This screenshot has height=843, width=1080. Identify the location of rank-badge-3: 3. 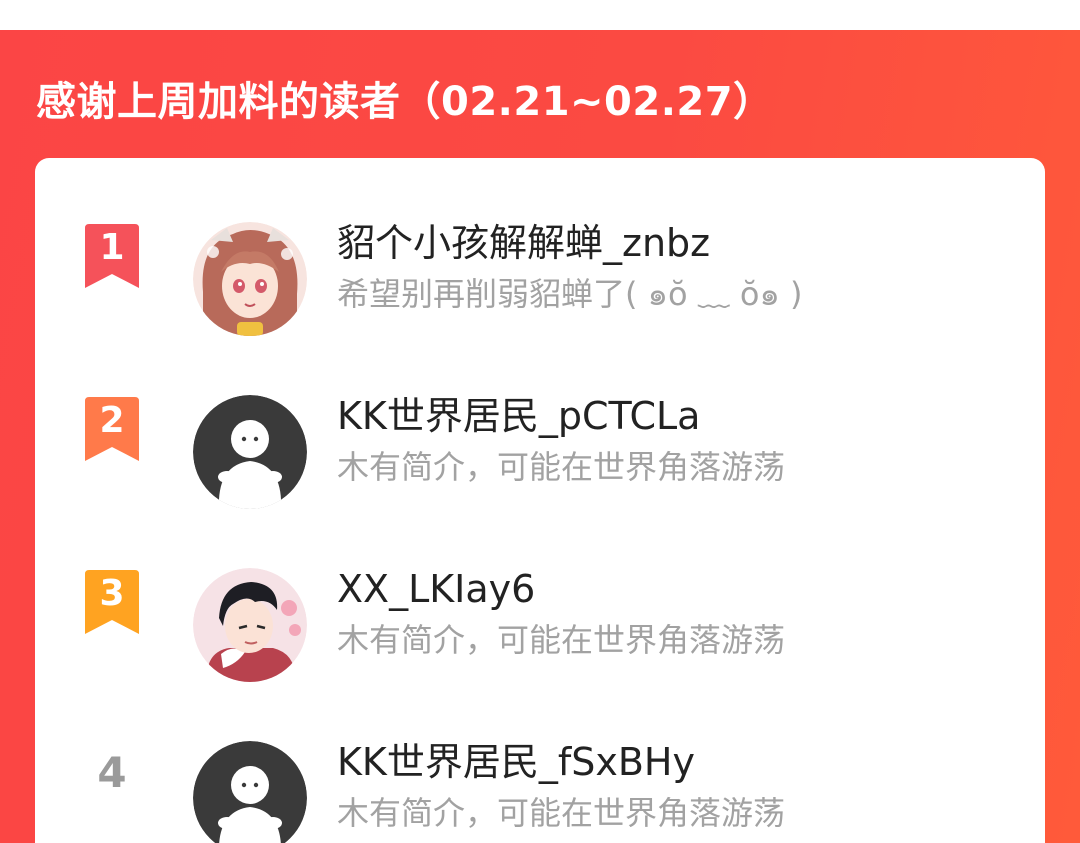
(112, 603).